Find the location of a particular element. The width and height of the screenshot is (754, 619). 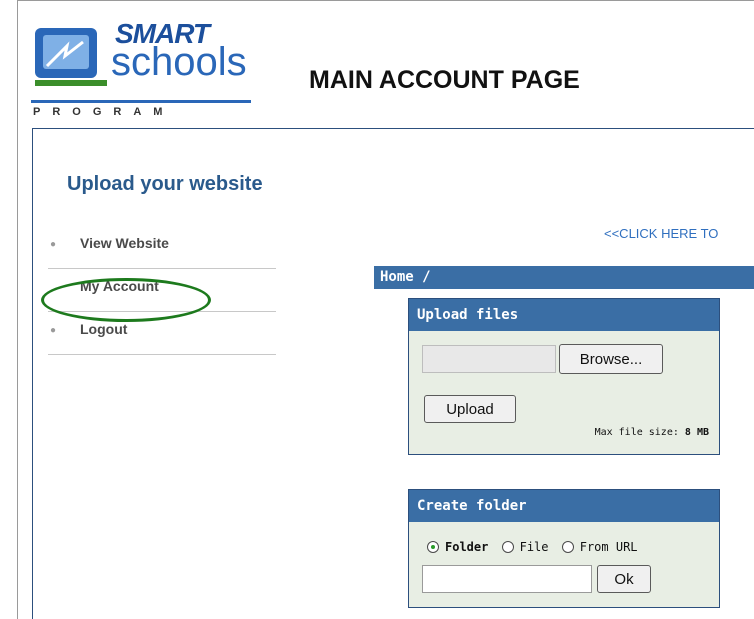

max-size-value: 8 MB is located at coordinates (696, 432).